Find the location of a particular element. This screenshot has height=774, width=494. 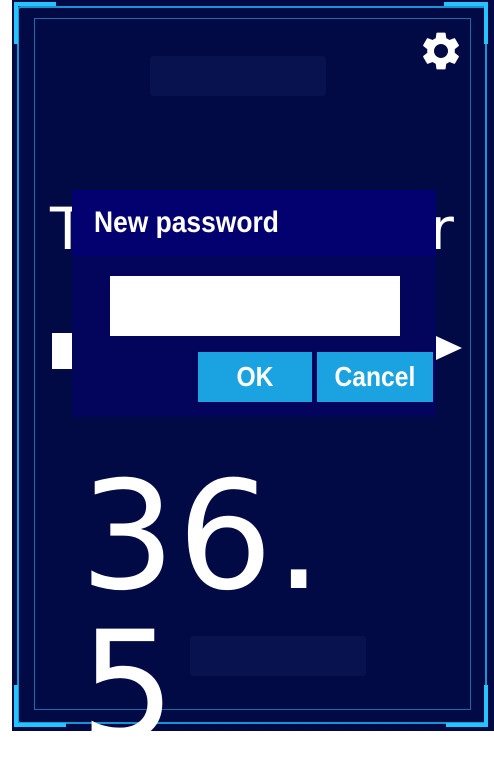

cancel-button: Cancel is located at coordinates (375, 377).